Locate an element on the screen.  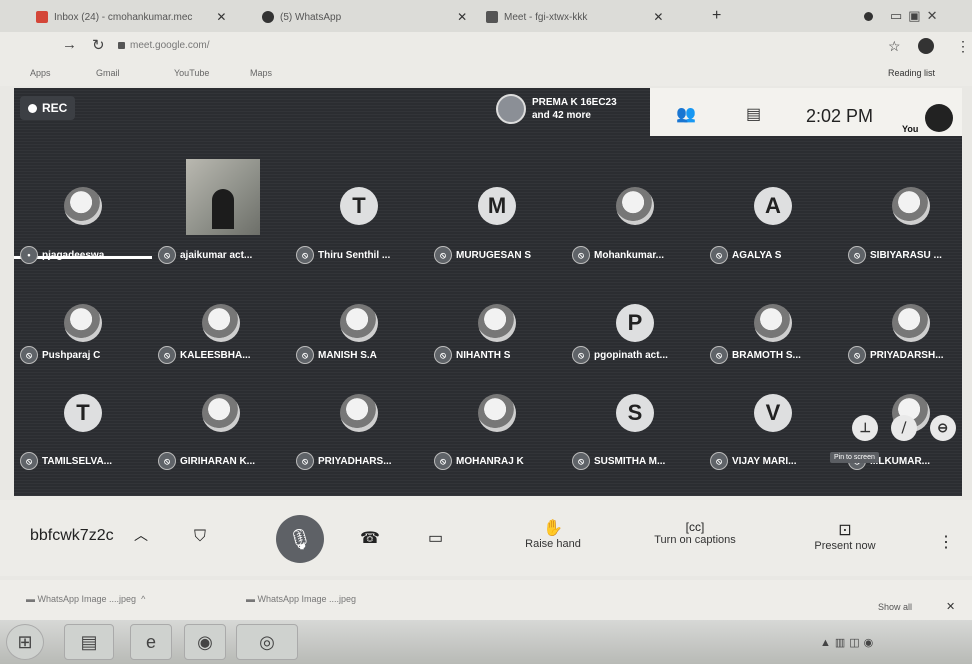
reload-icon: ↻ is located at coordinates (98, 45).